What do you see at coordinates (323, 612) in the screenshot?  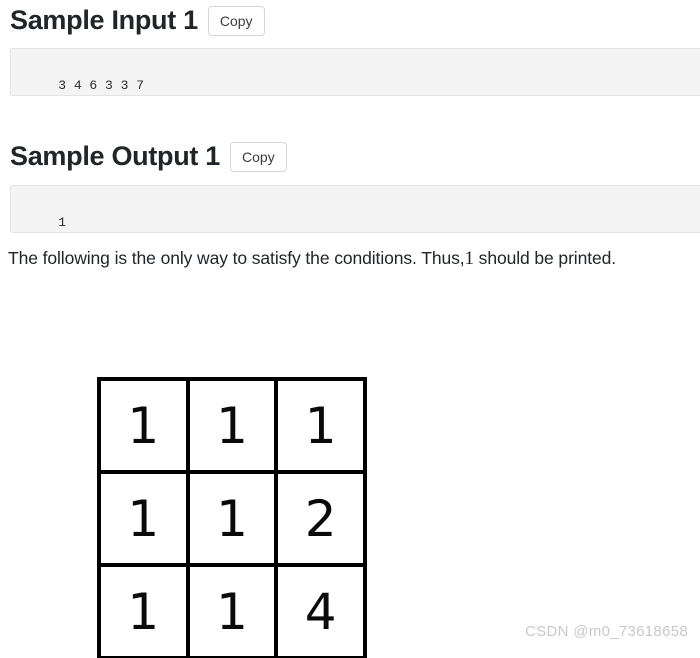 I see `grid-cell: 4` at bounding box center [323, 612].